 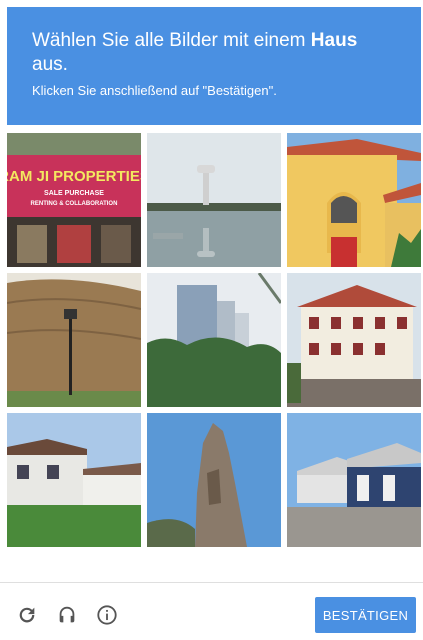 I want to click on headphones-icon, so click(x=67, y=615).